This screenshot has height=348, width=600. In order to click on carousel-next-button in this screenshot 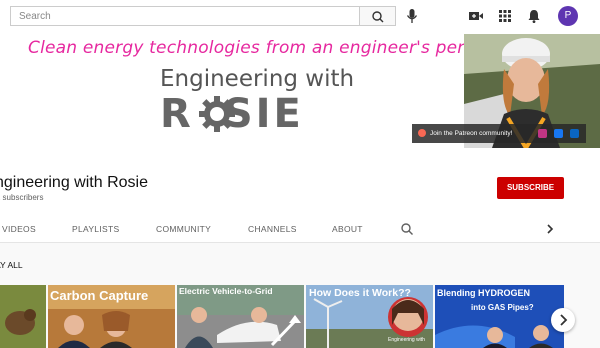, I will do `click(563, 320)`.